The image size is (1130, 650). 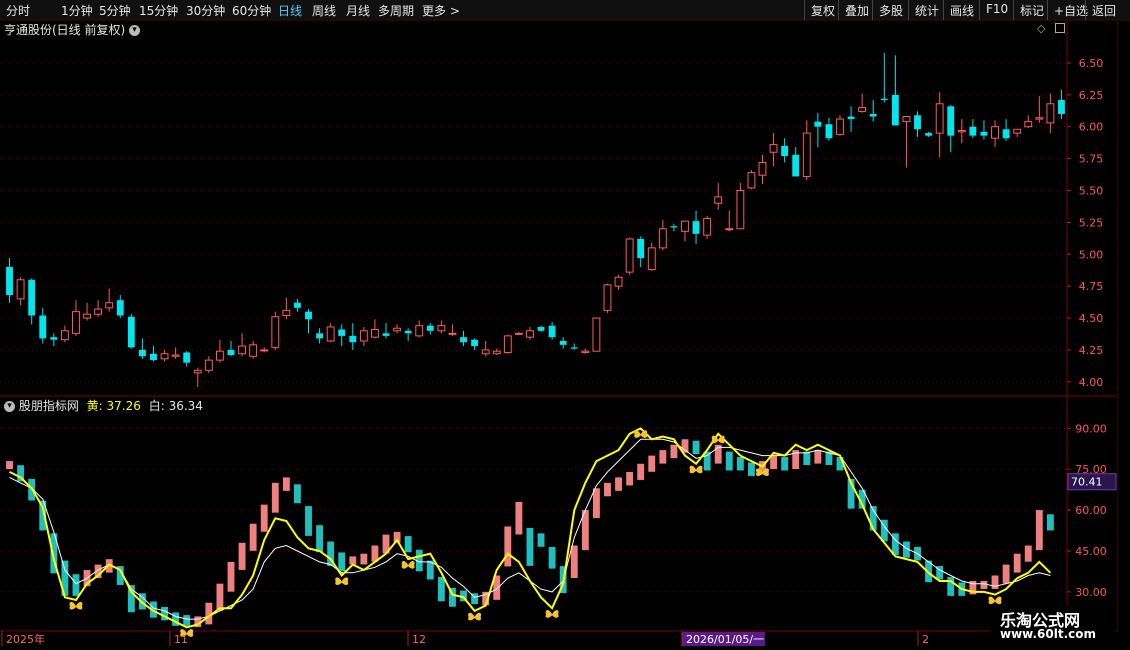 What do you see at coordinates (441, 10) in the screenshot?
I see `period-tab-more: 更多 >` at bounding box center [441, 10].